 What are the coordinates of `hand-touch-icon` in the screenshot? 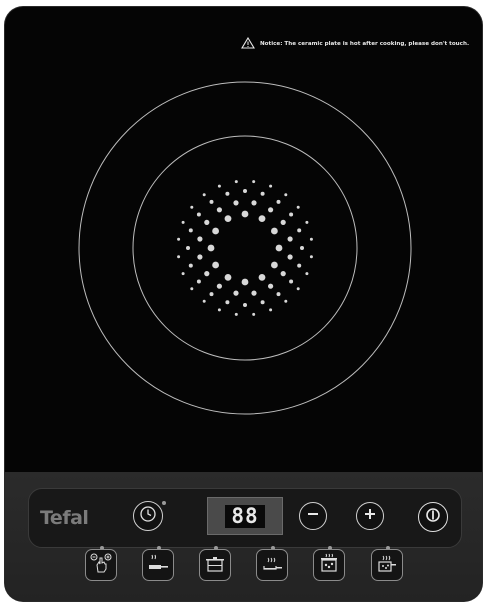 It's located at (101, 565).